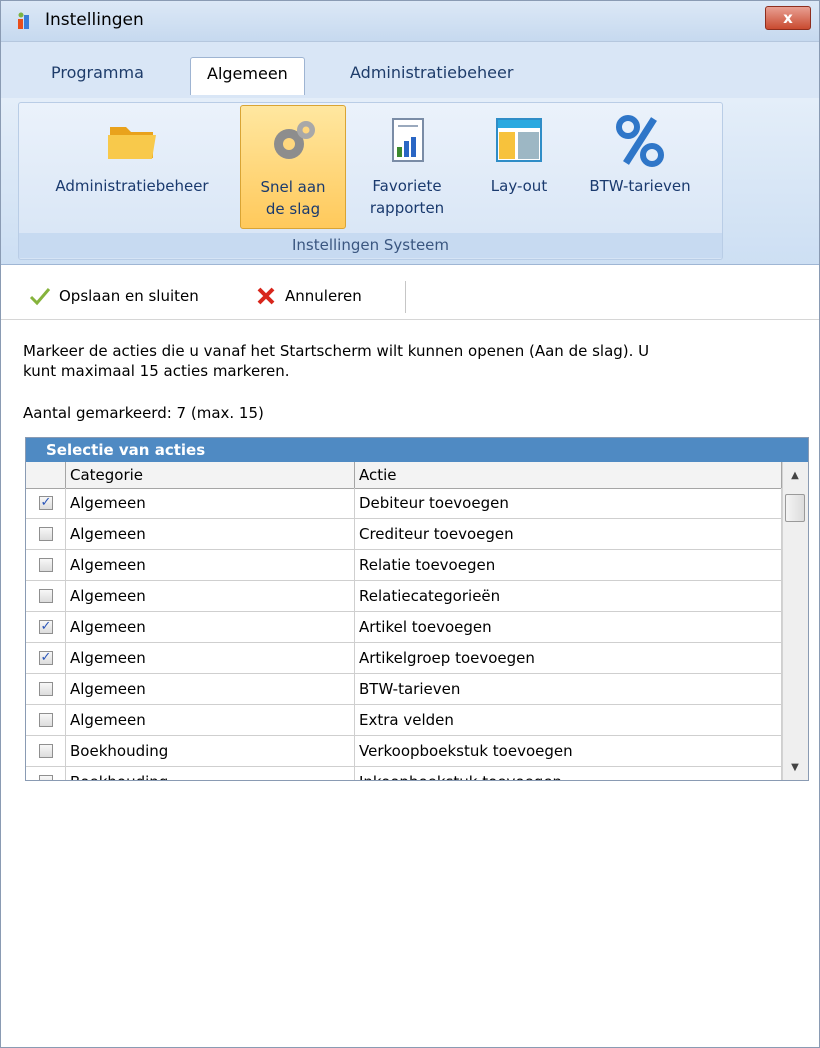 Image resolution: width=820 pixels, height=1048 pixels. Describe the element at coordinates (568, 596) in the screenshot. I see `actie-cell: Relatiecategorieën` at that location.